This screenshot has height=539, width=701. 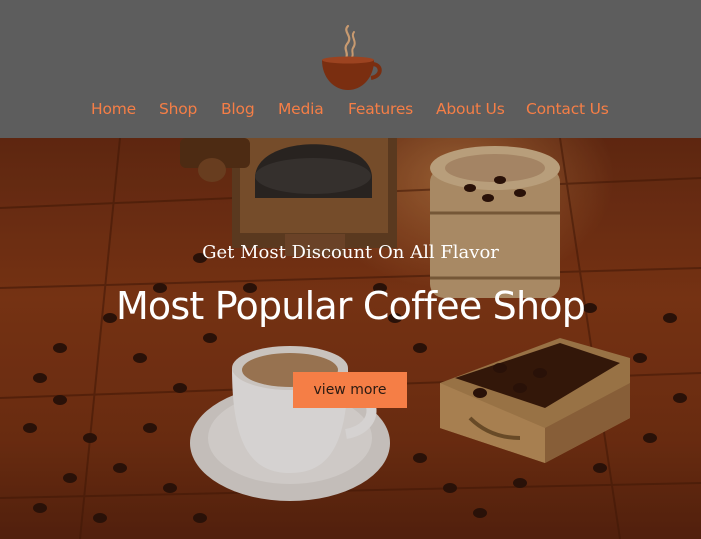 I want to click on nav-item-blog: Blog, so click(x=238, y=109).